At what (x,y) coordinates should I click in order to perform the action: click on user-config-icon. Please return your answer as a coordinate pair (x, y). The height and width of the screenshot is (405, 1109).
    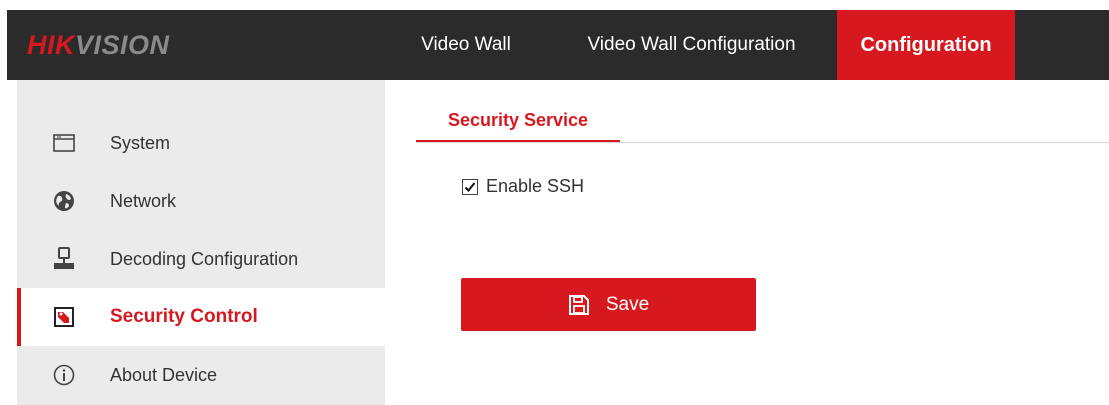
    Looking at the image, I should click on (64, 259).